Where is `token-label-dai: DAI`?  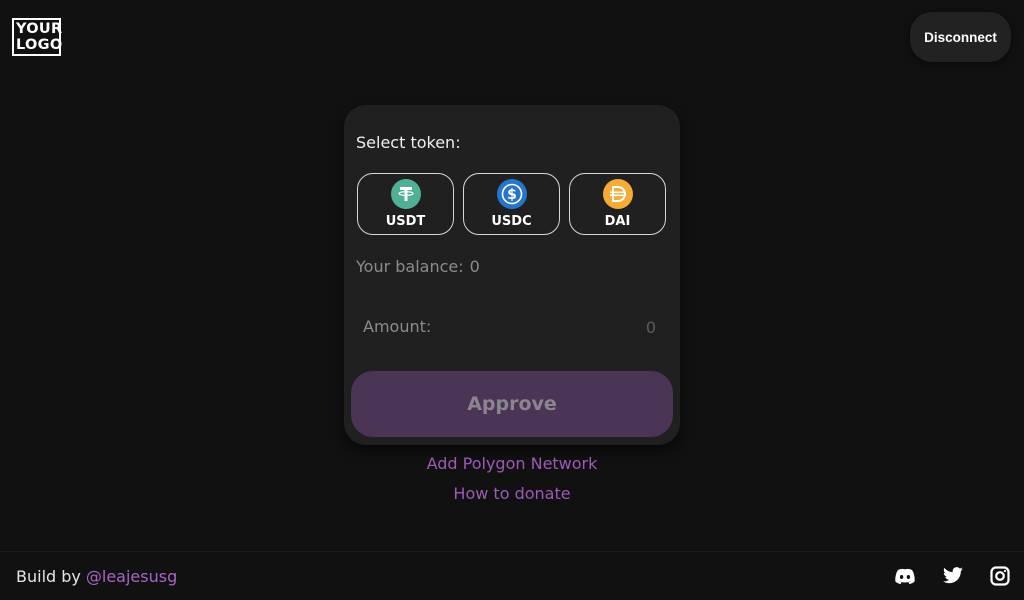
token-label-dai: DAI is located at coordinates (617, 221).